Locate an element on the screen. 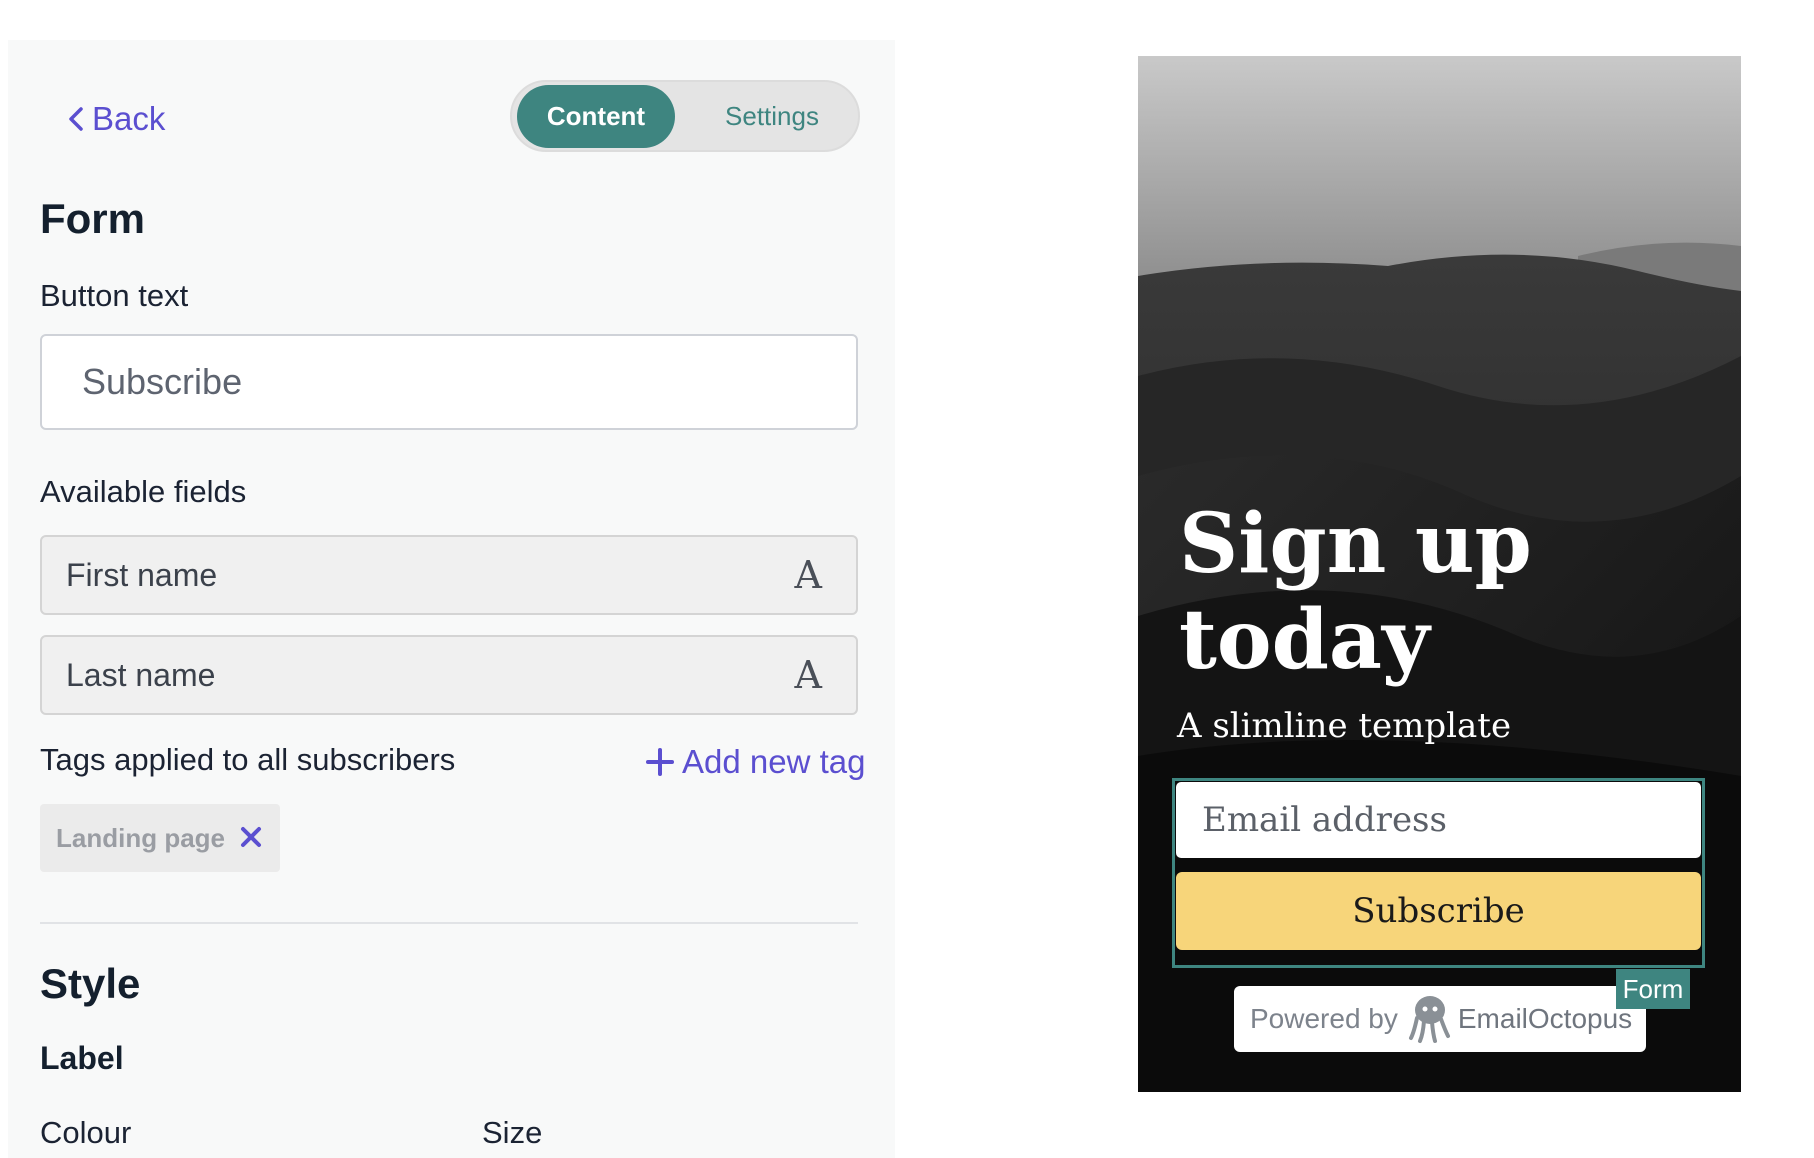 The height and width of the screenshot is (1158, 1814). preview-title: Sign up today is located at coordinates (1449, 592).